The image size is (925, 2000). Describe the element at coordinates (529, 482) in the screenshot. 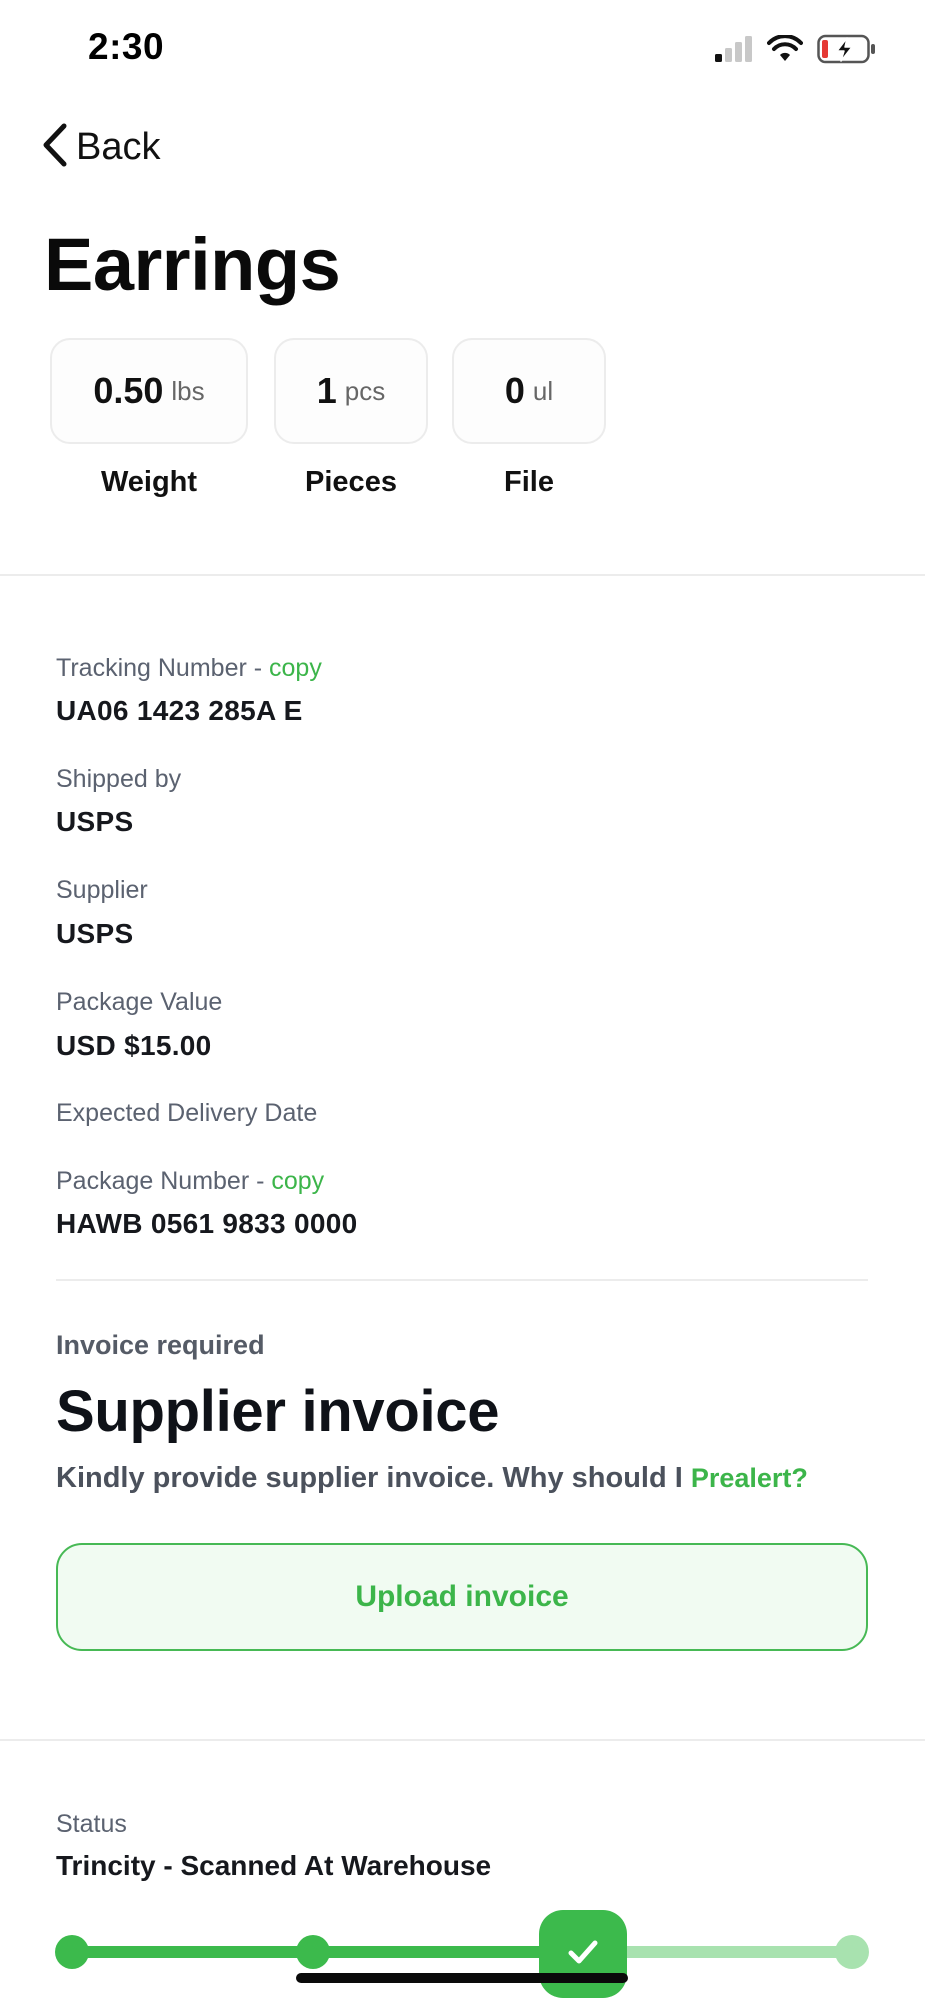

I see `file-label: File` at that location.